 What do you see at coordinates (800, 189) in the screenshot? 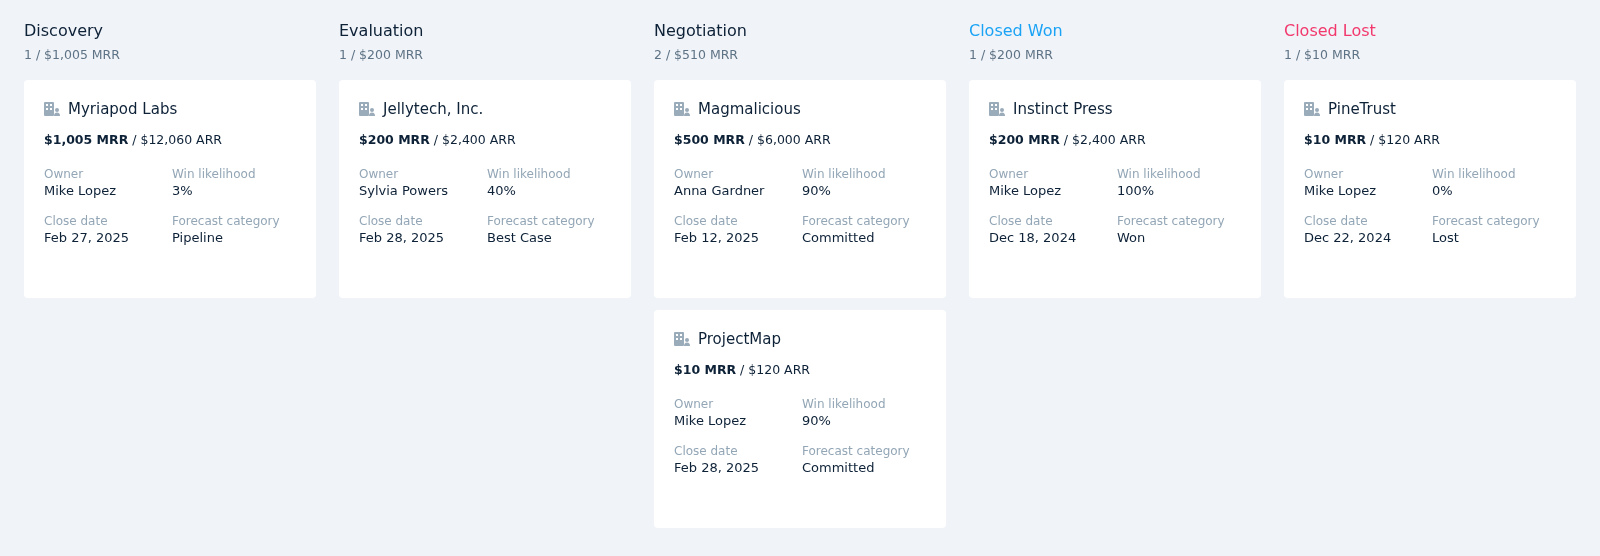
I see `deal-card: Magmalicious $500 MRR / $6,000 ARR Owner Anna Gardner Win likelihood 90% Close date Feb 12, 2025 Forecast category Committed` at bounding box center [800, 189].